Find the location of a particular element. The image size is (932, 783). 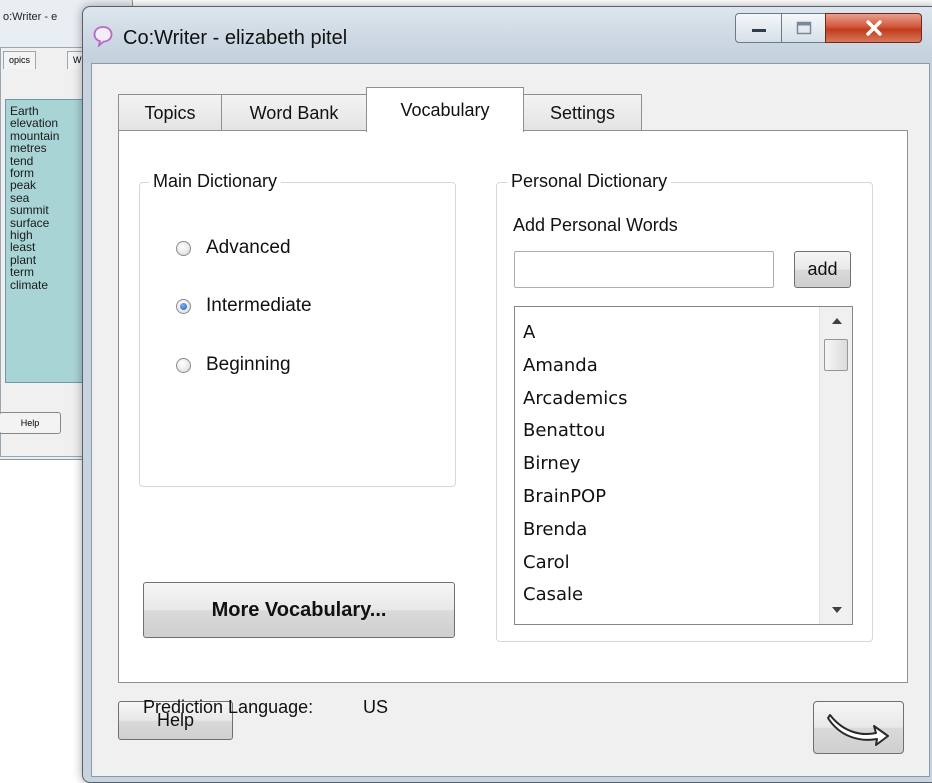

personal-dictionary-legend: Personal Dictionary is located at coordinates (589, 181).